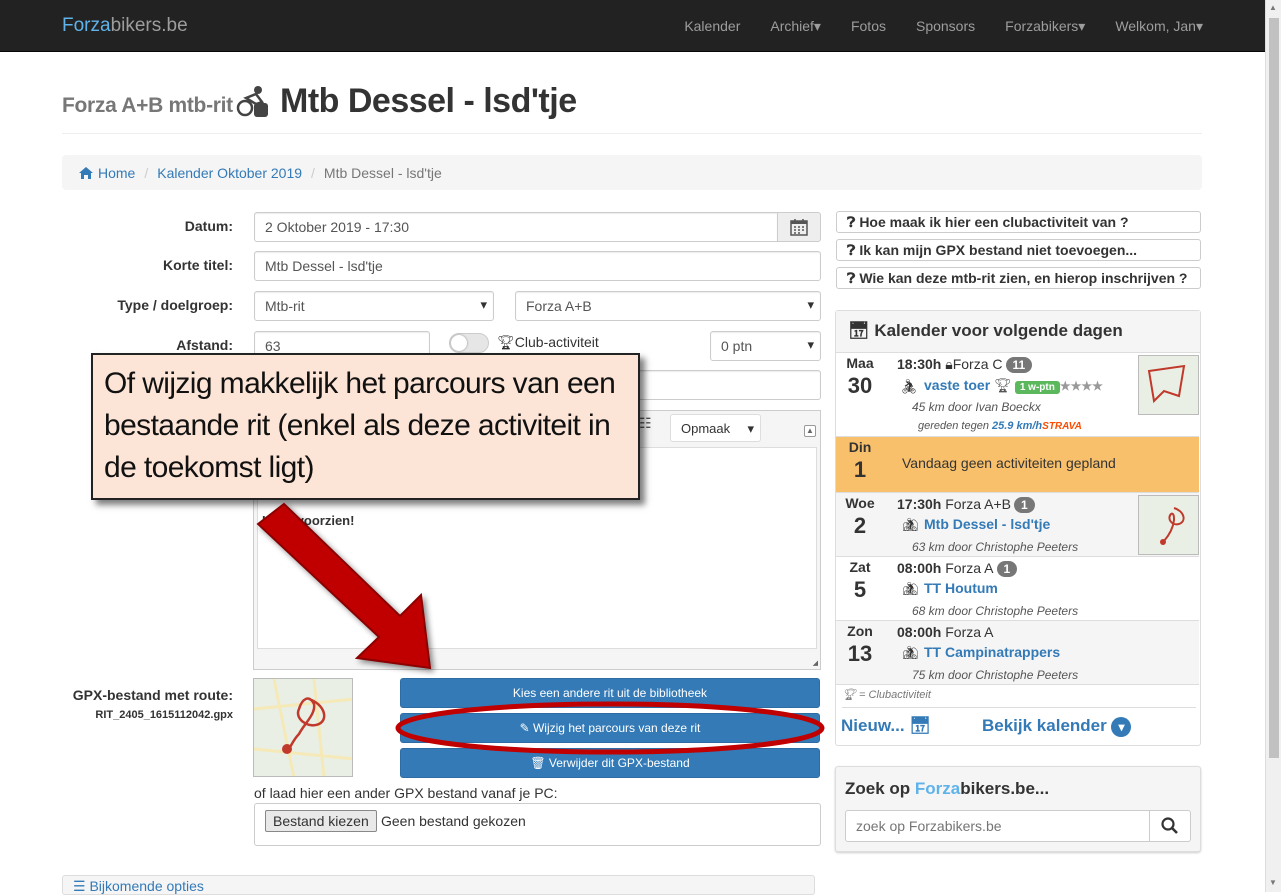  What do you see at coordinates (1121, 727) in the screenshot?
I see `chevron-down-circle-icon: ▾` at bounding box center [1121, 727].